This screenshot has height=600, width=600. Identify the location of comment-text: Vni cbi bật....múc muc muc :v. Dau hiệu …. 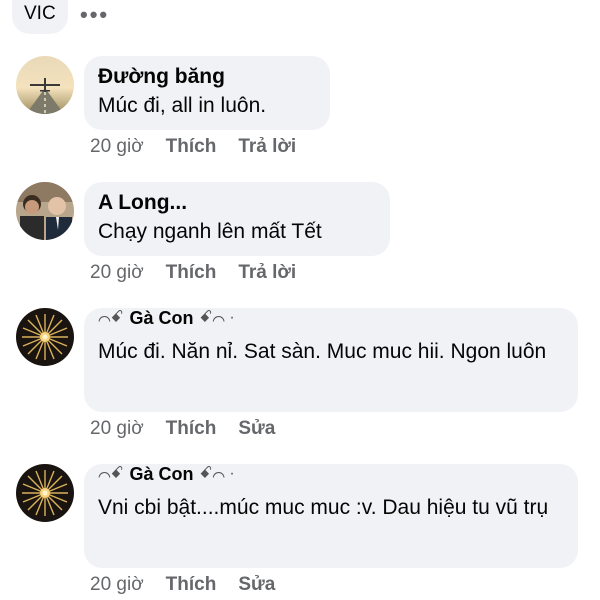
(323, 507).